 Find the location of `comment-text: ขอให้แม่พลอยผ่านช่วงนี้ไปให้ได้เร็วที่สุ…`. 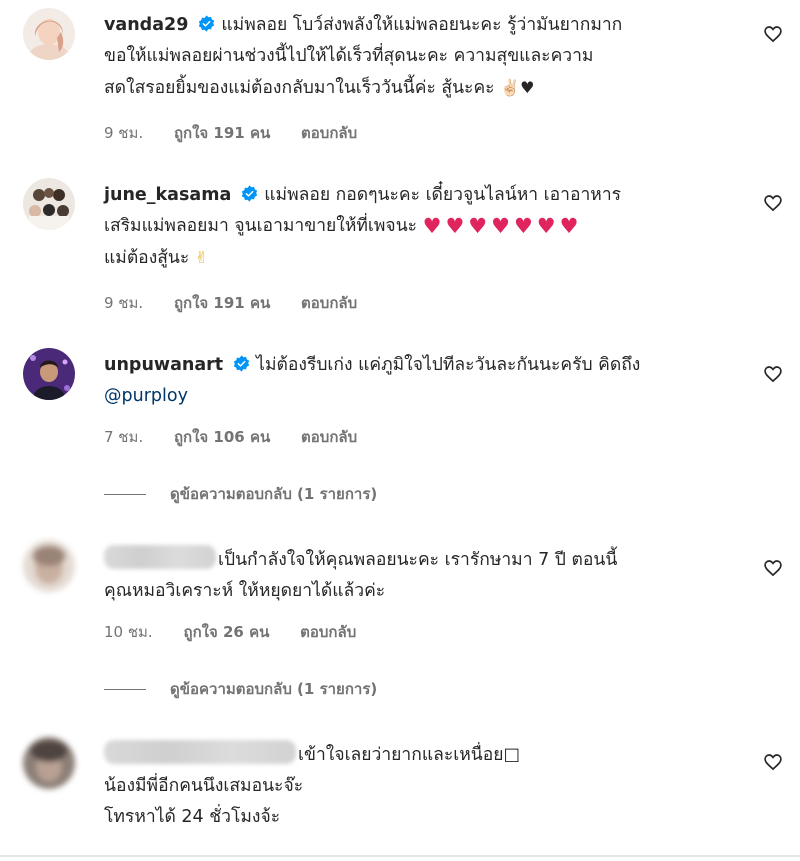

comment-text: ขอให้แม่พลอยผ่านช่วงนี้ไปให้ได้เร็วที่สุ… is located at coordinates (349, 56).